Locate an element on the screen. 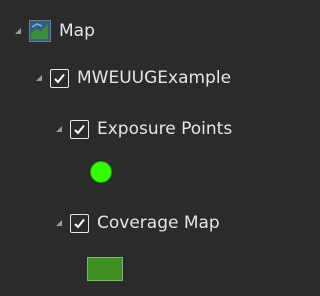  tree-item-layer: MWEUUGExample is located at coordinates (133, 78).